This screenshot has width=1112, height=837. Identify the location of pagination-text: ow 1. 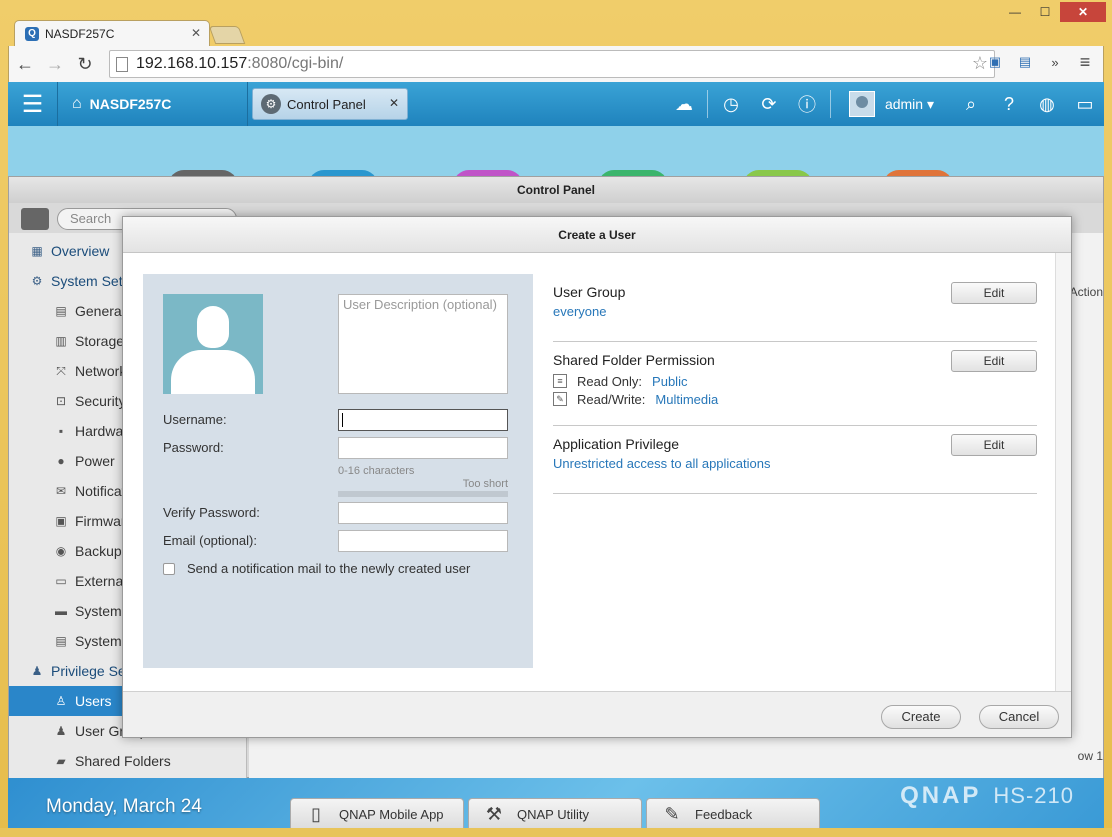
(1090, 756).